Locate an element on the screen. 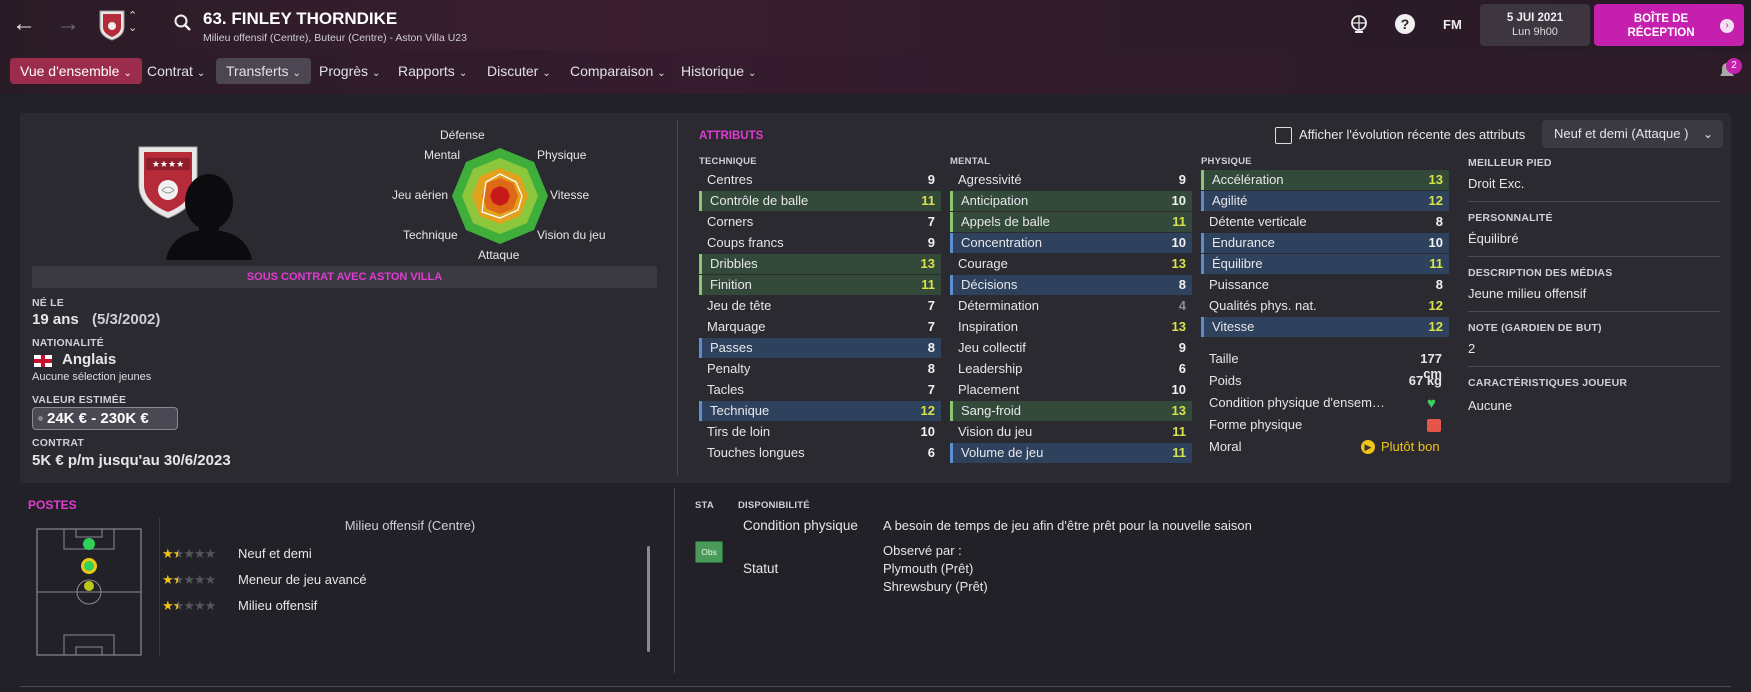  attribute-row: Détente verticale 8 is located at coordinates (1325, 222).